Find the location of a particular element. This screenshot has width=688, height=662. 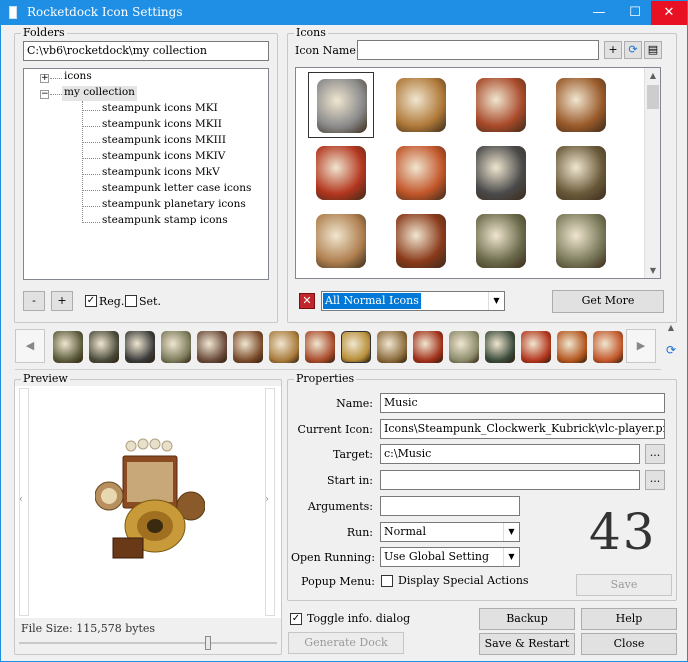

camera-icon is located at coordinates (140, 347).